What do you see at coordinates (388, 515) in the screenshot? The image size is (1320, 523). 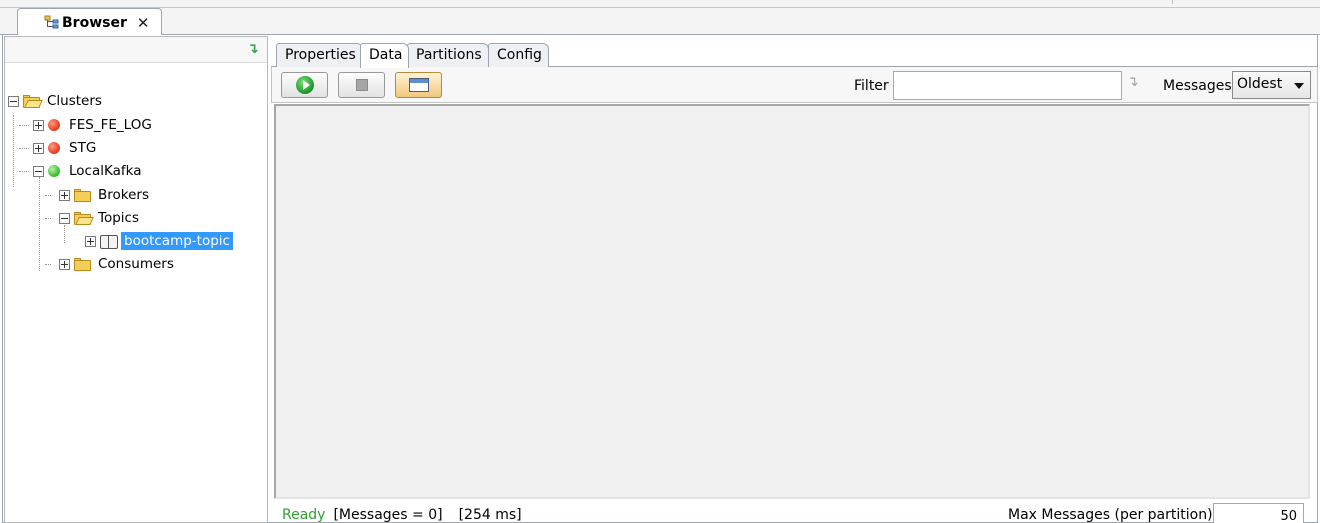 I see `status-message-count: [Messages = 0]` at bounding box center [388, 515].